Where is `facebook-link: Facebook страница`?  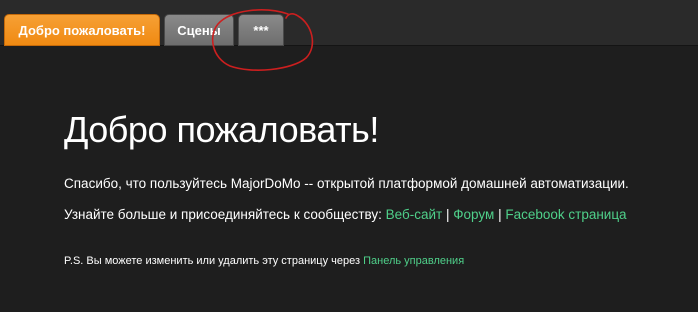 facebook-link: Facebook страница is located at coordinates (565, 214).